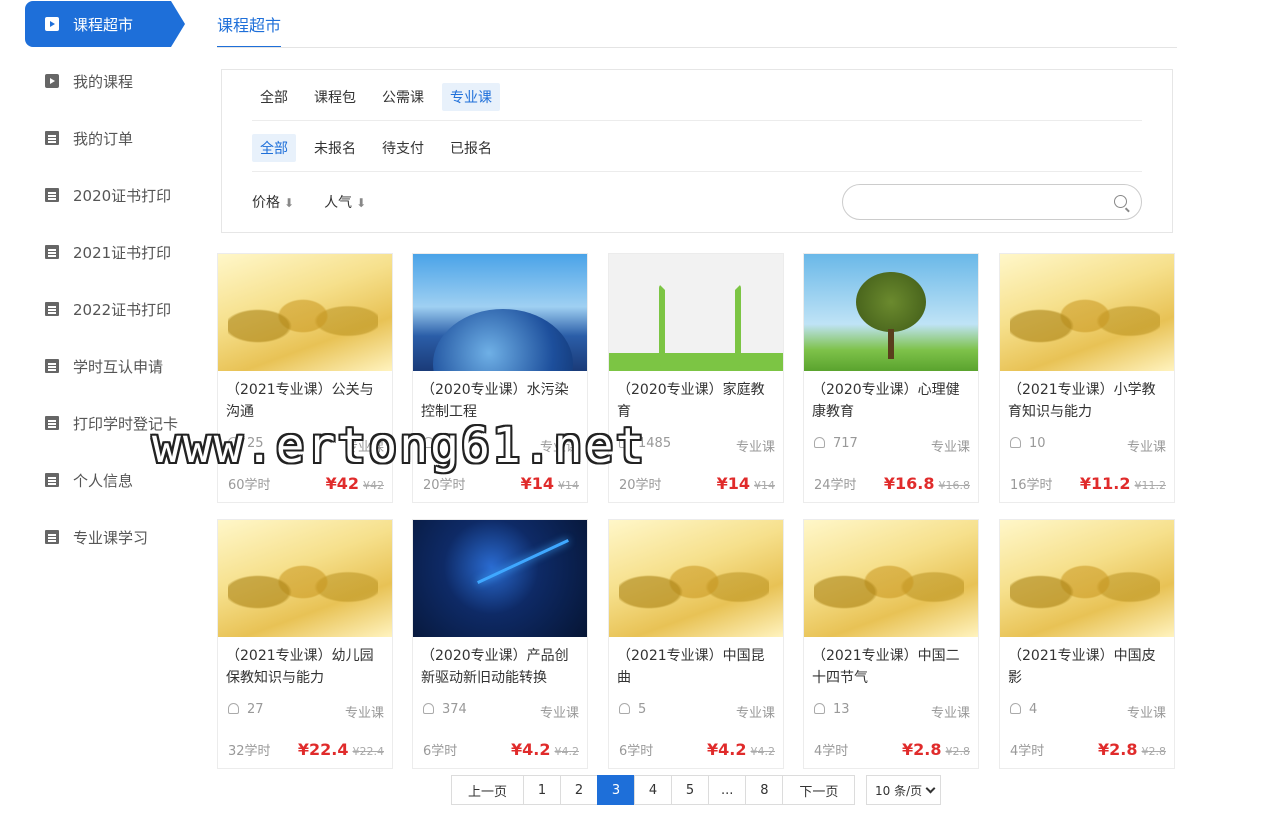 The width and height of the screenshot is (1266, 819). What do you see at coordinates (845, 443) in the screenshot?
I see `student-count-value: 717` at bounding box center [845, 443].